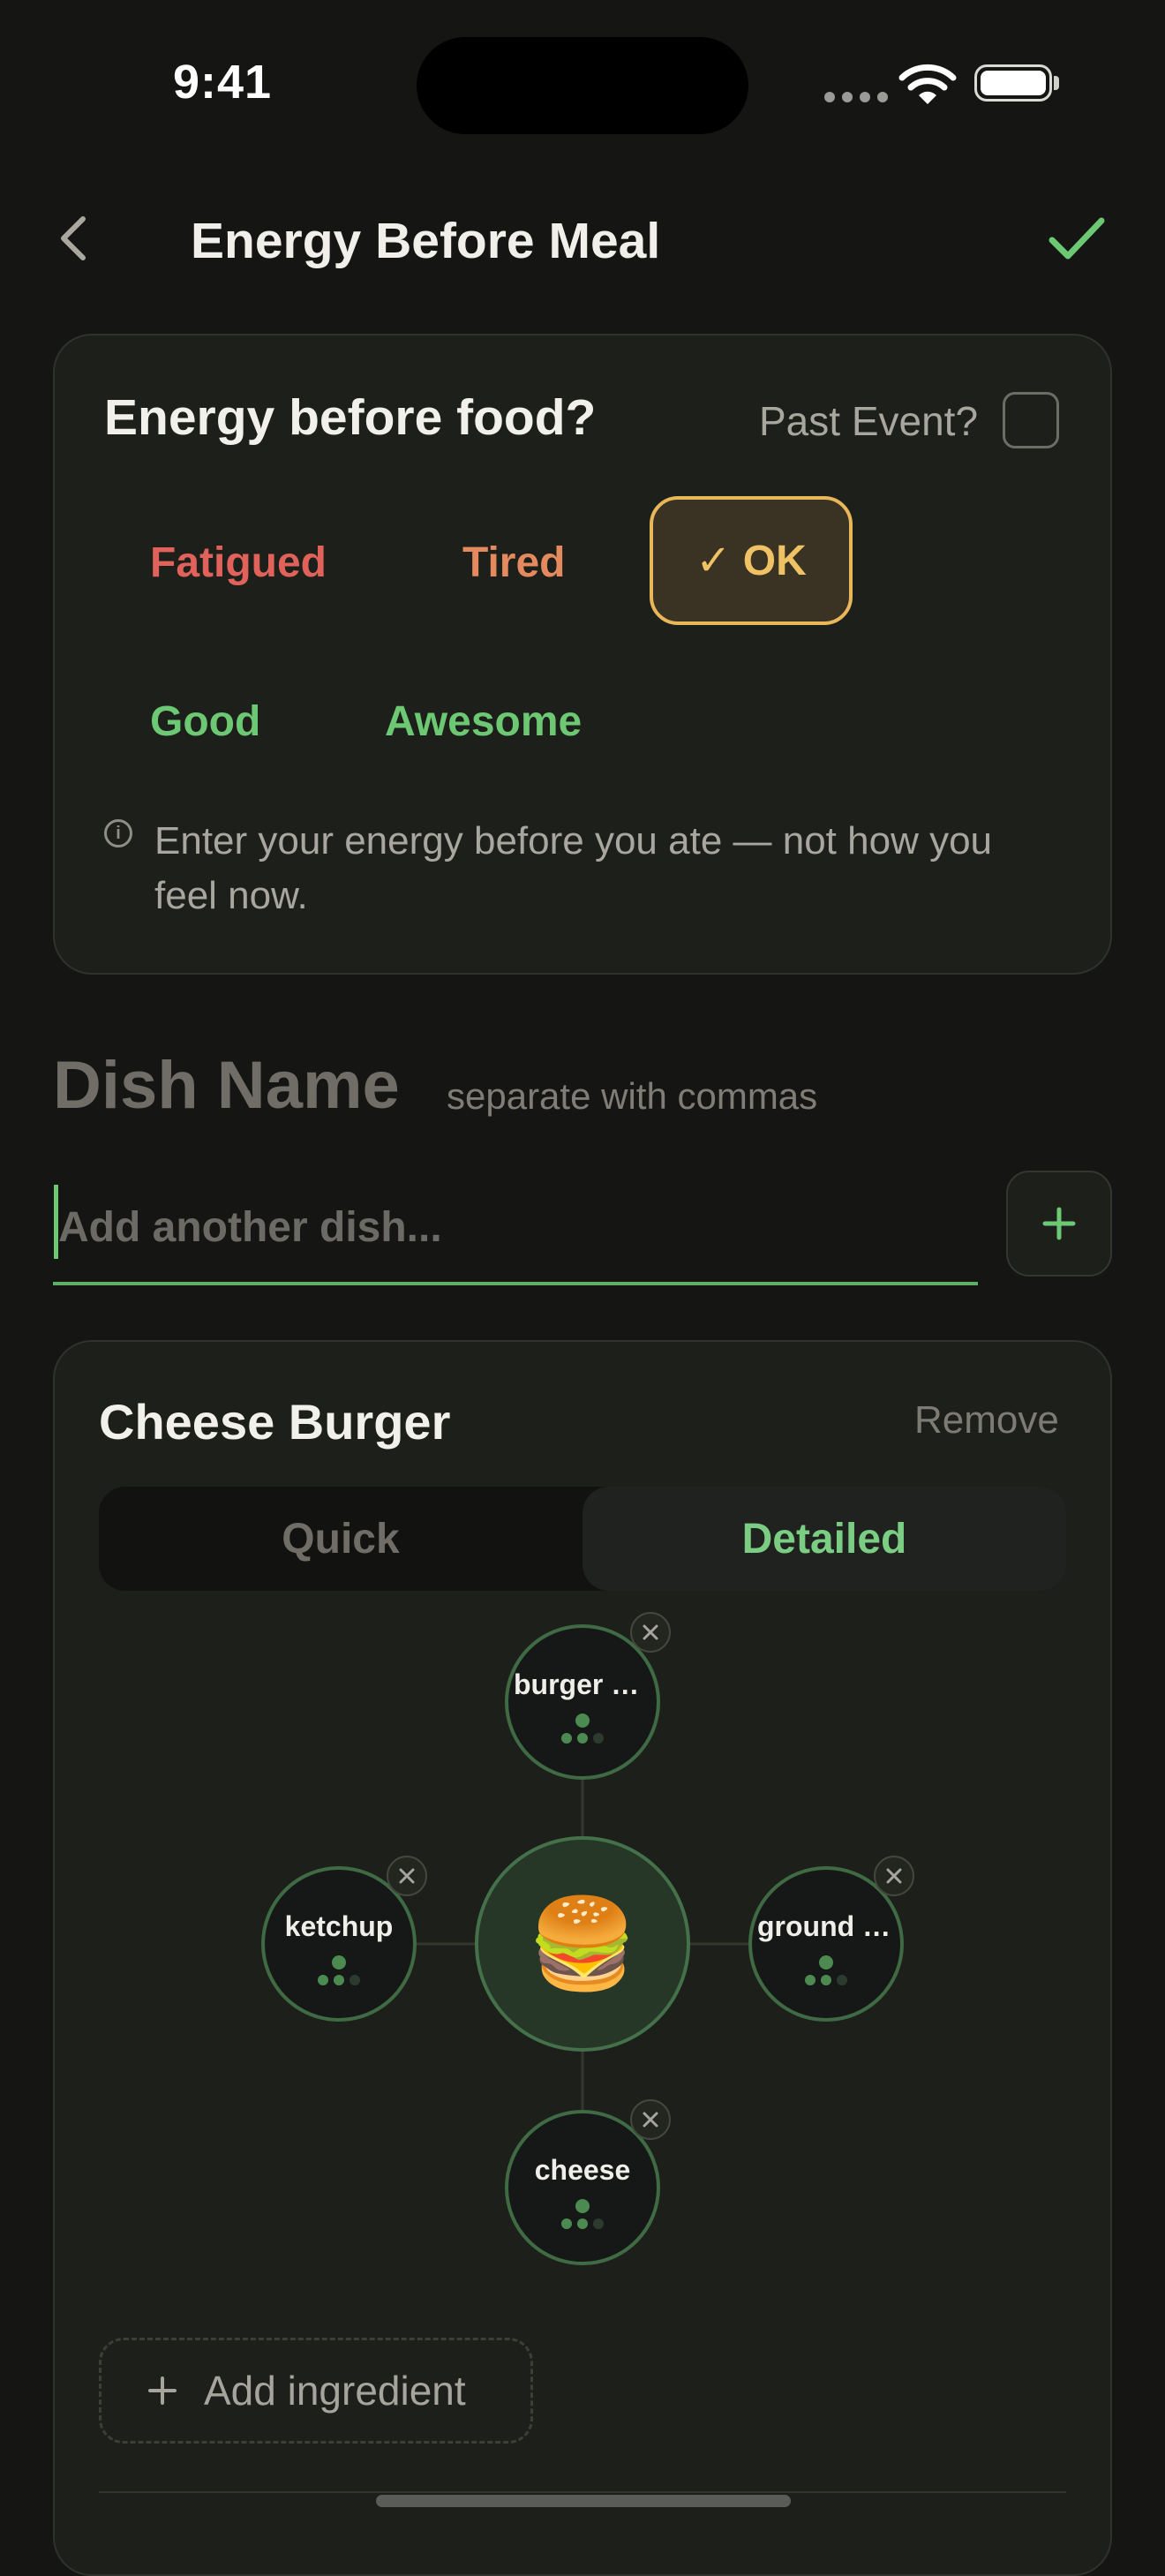 The image size is (1165, 2576). I want to click on energy-option-awesome: Awesome, so click(483, 722).